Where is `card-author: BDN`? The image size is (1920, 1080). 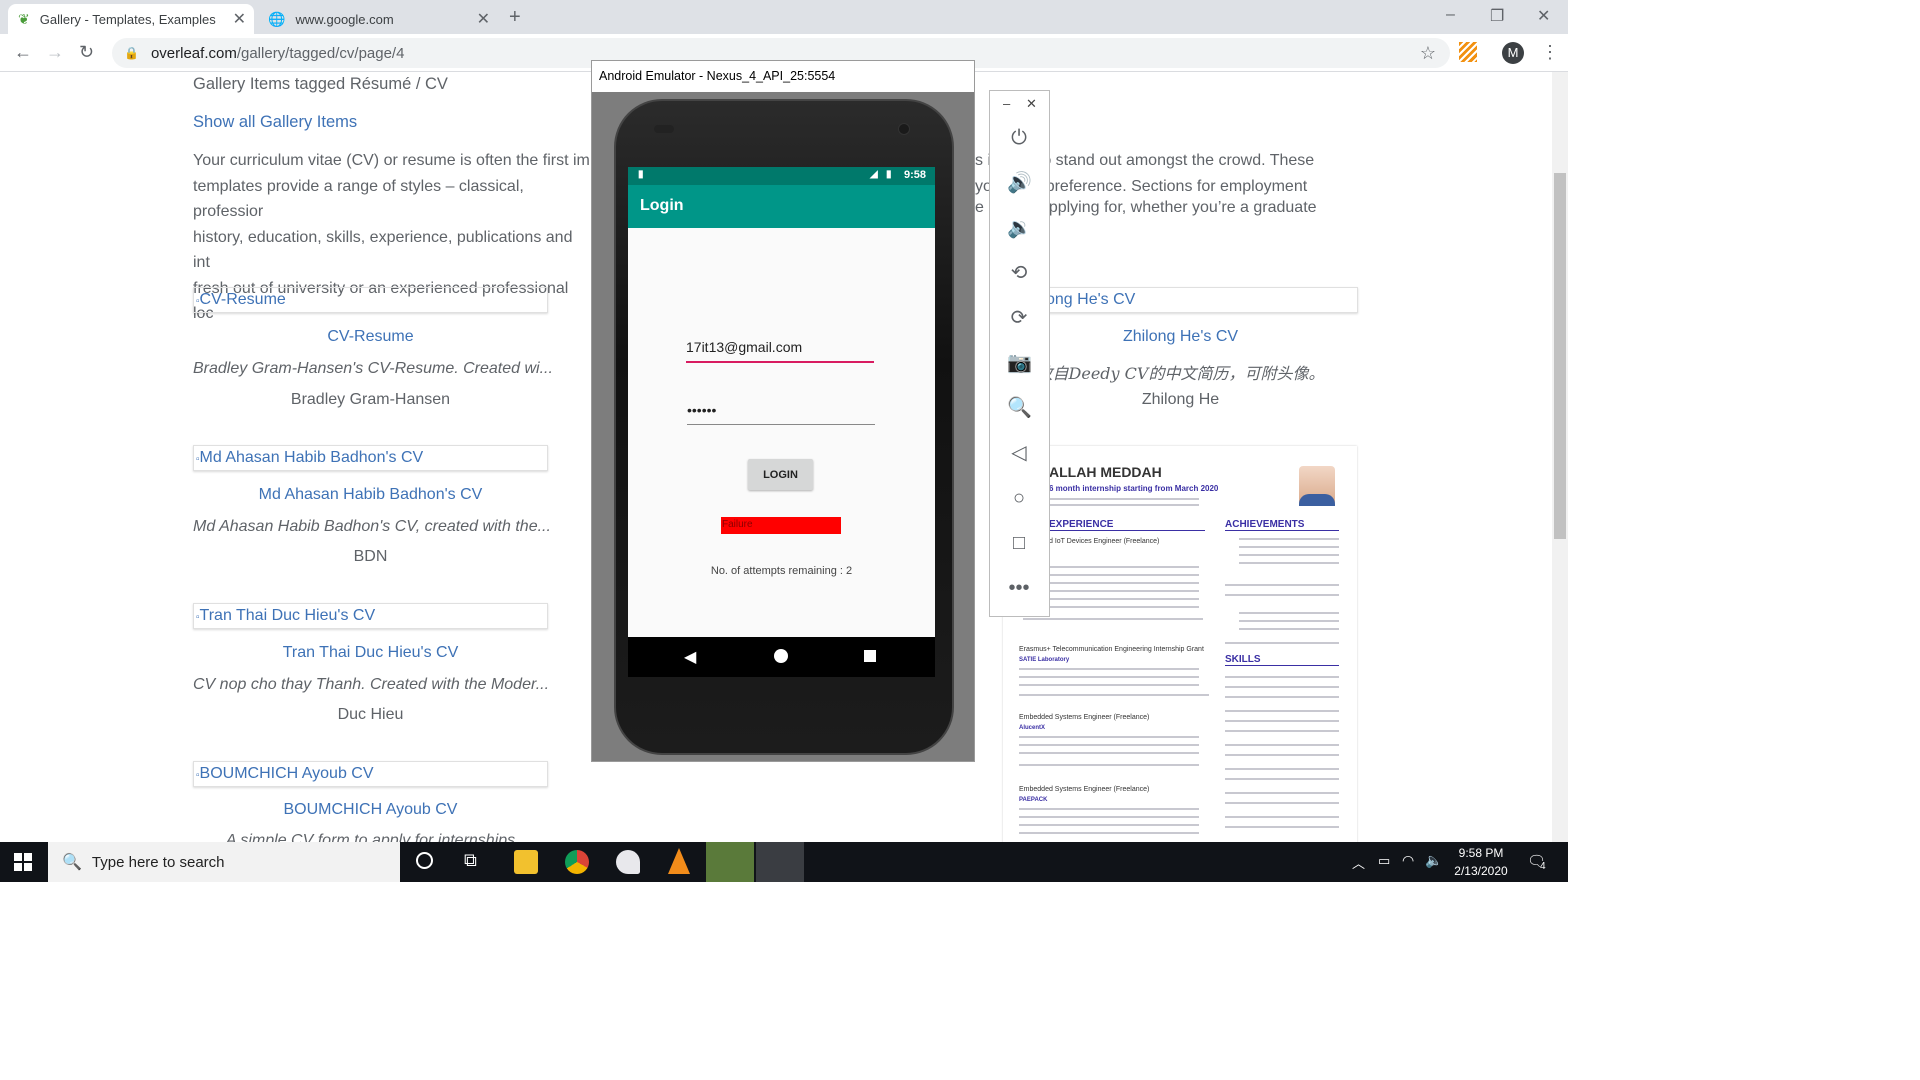
card-author: BDN is located at coordinates (370, 556).